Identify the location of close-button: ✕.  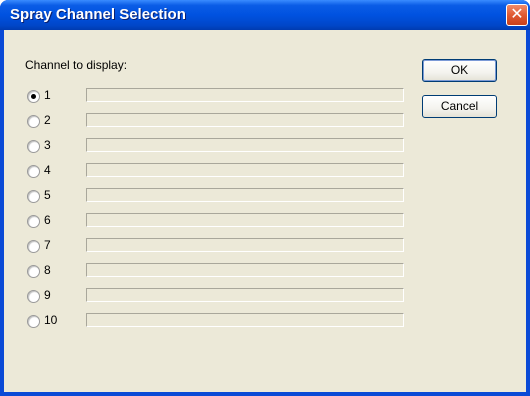
(517, 15).